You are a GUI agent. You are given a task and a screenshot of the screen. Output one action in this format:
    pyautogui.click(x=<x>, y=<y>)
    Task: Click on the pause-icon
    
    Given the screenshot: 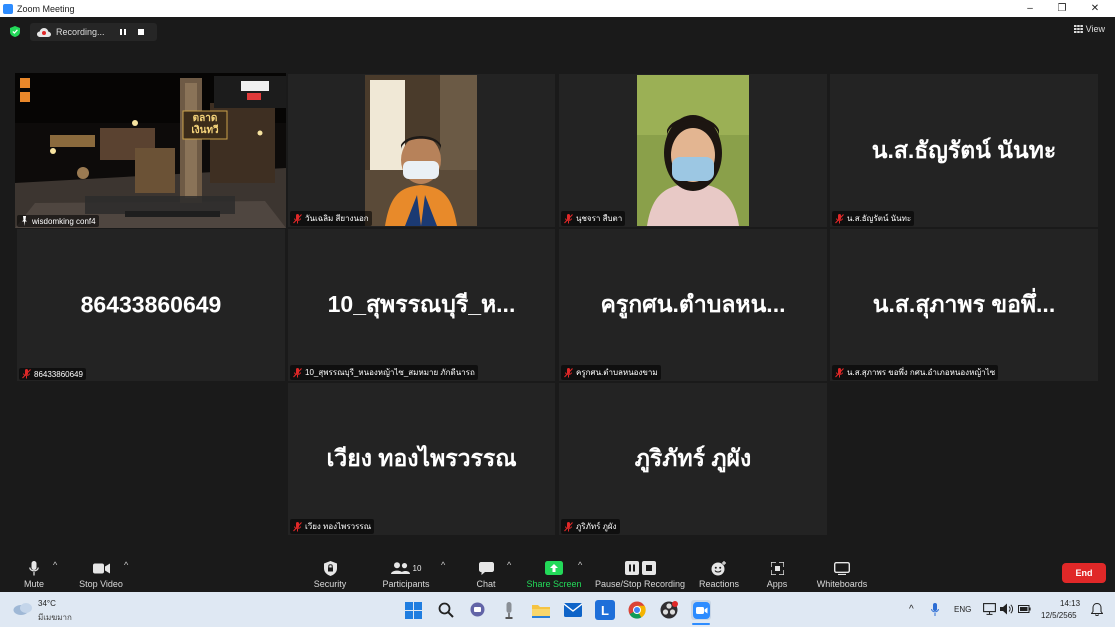 What is the action you would take?
    pyautogui.click(x=123, y=32)
    